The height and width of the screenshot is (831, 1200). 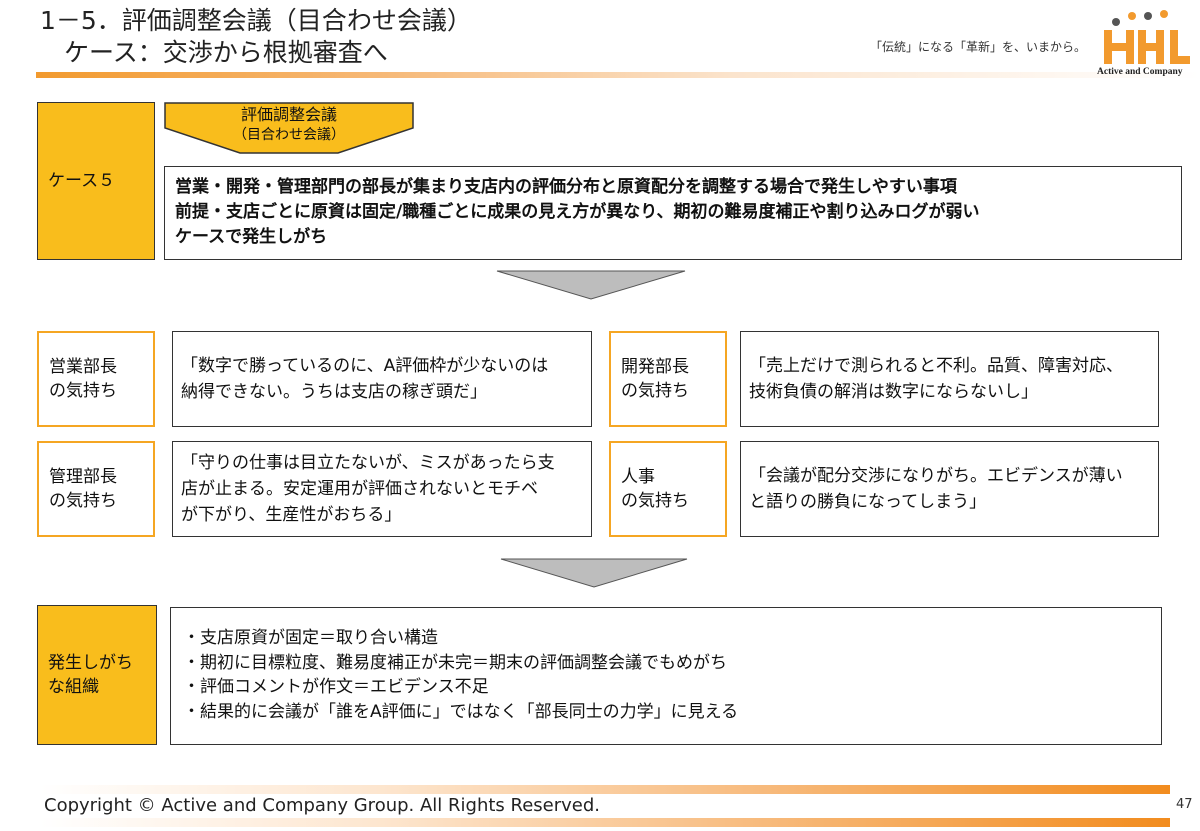 What do you see at coordinates (83, 477) in the screenshot?
I see `label-line: 管理部長` at bounding box center [83, 477].